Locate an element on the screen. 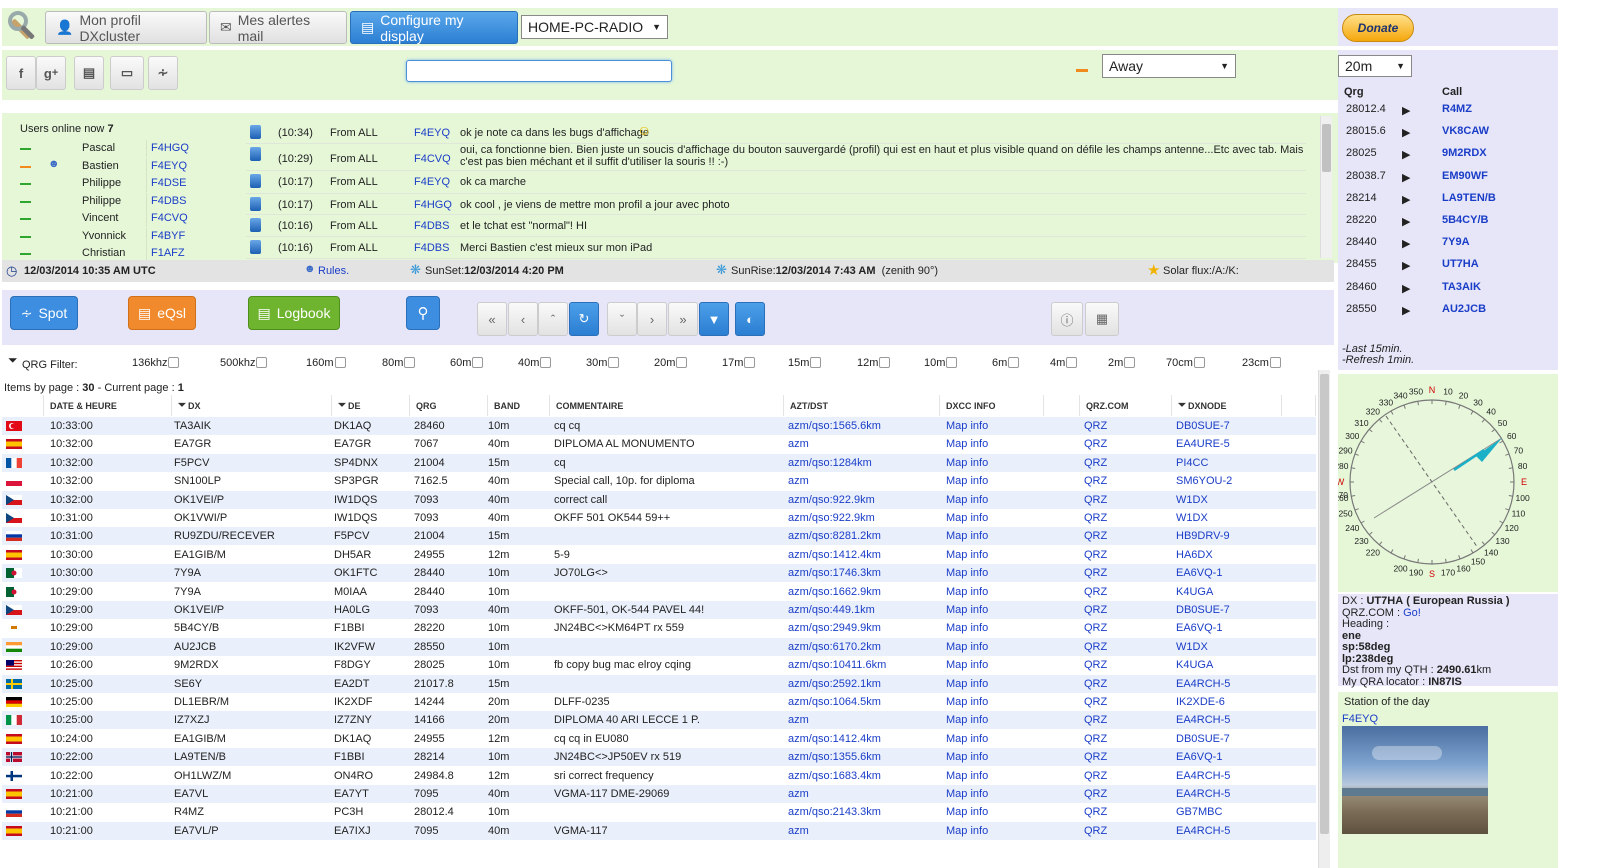  band-filter-checkbox: 80m is located at coordinates (399, 363).